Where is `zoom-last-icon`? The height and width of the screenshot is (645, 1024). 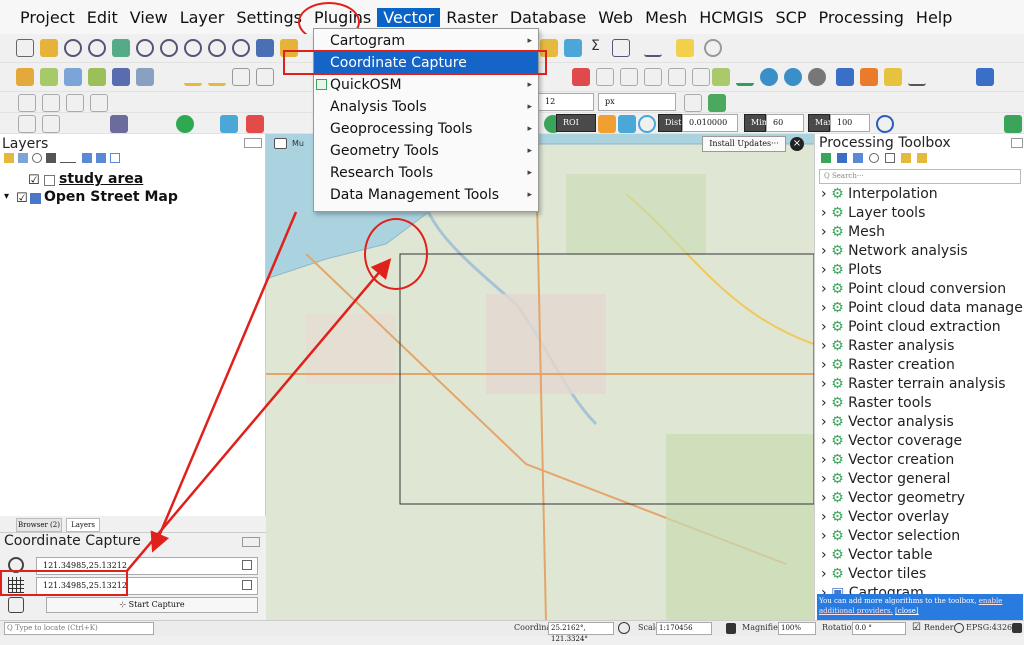
zoom-last-icon is located at coordinates (169, 48).